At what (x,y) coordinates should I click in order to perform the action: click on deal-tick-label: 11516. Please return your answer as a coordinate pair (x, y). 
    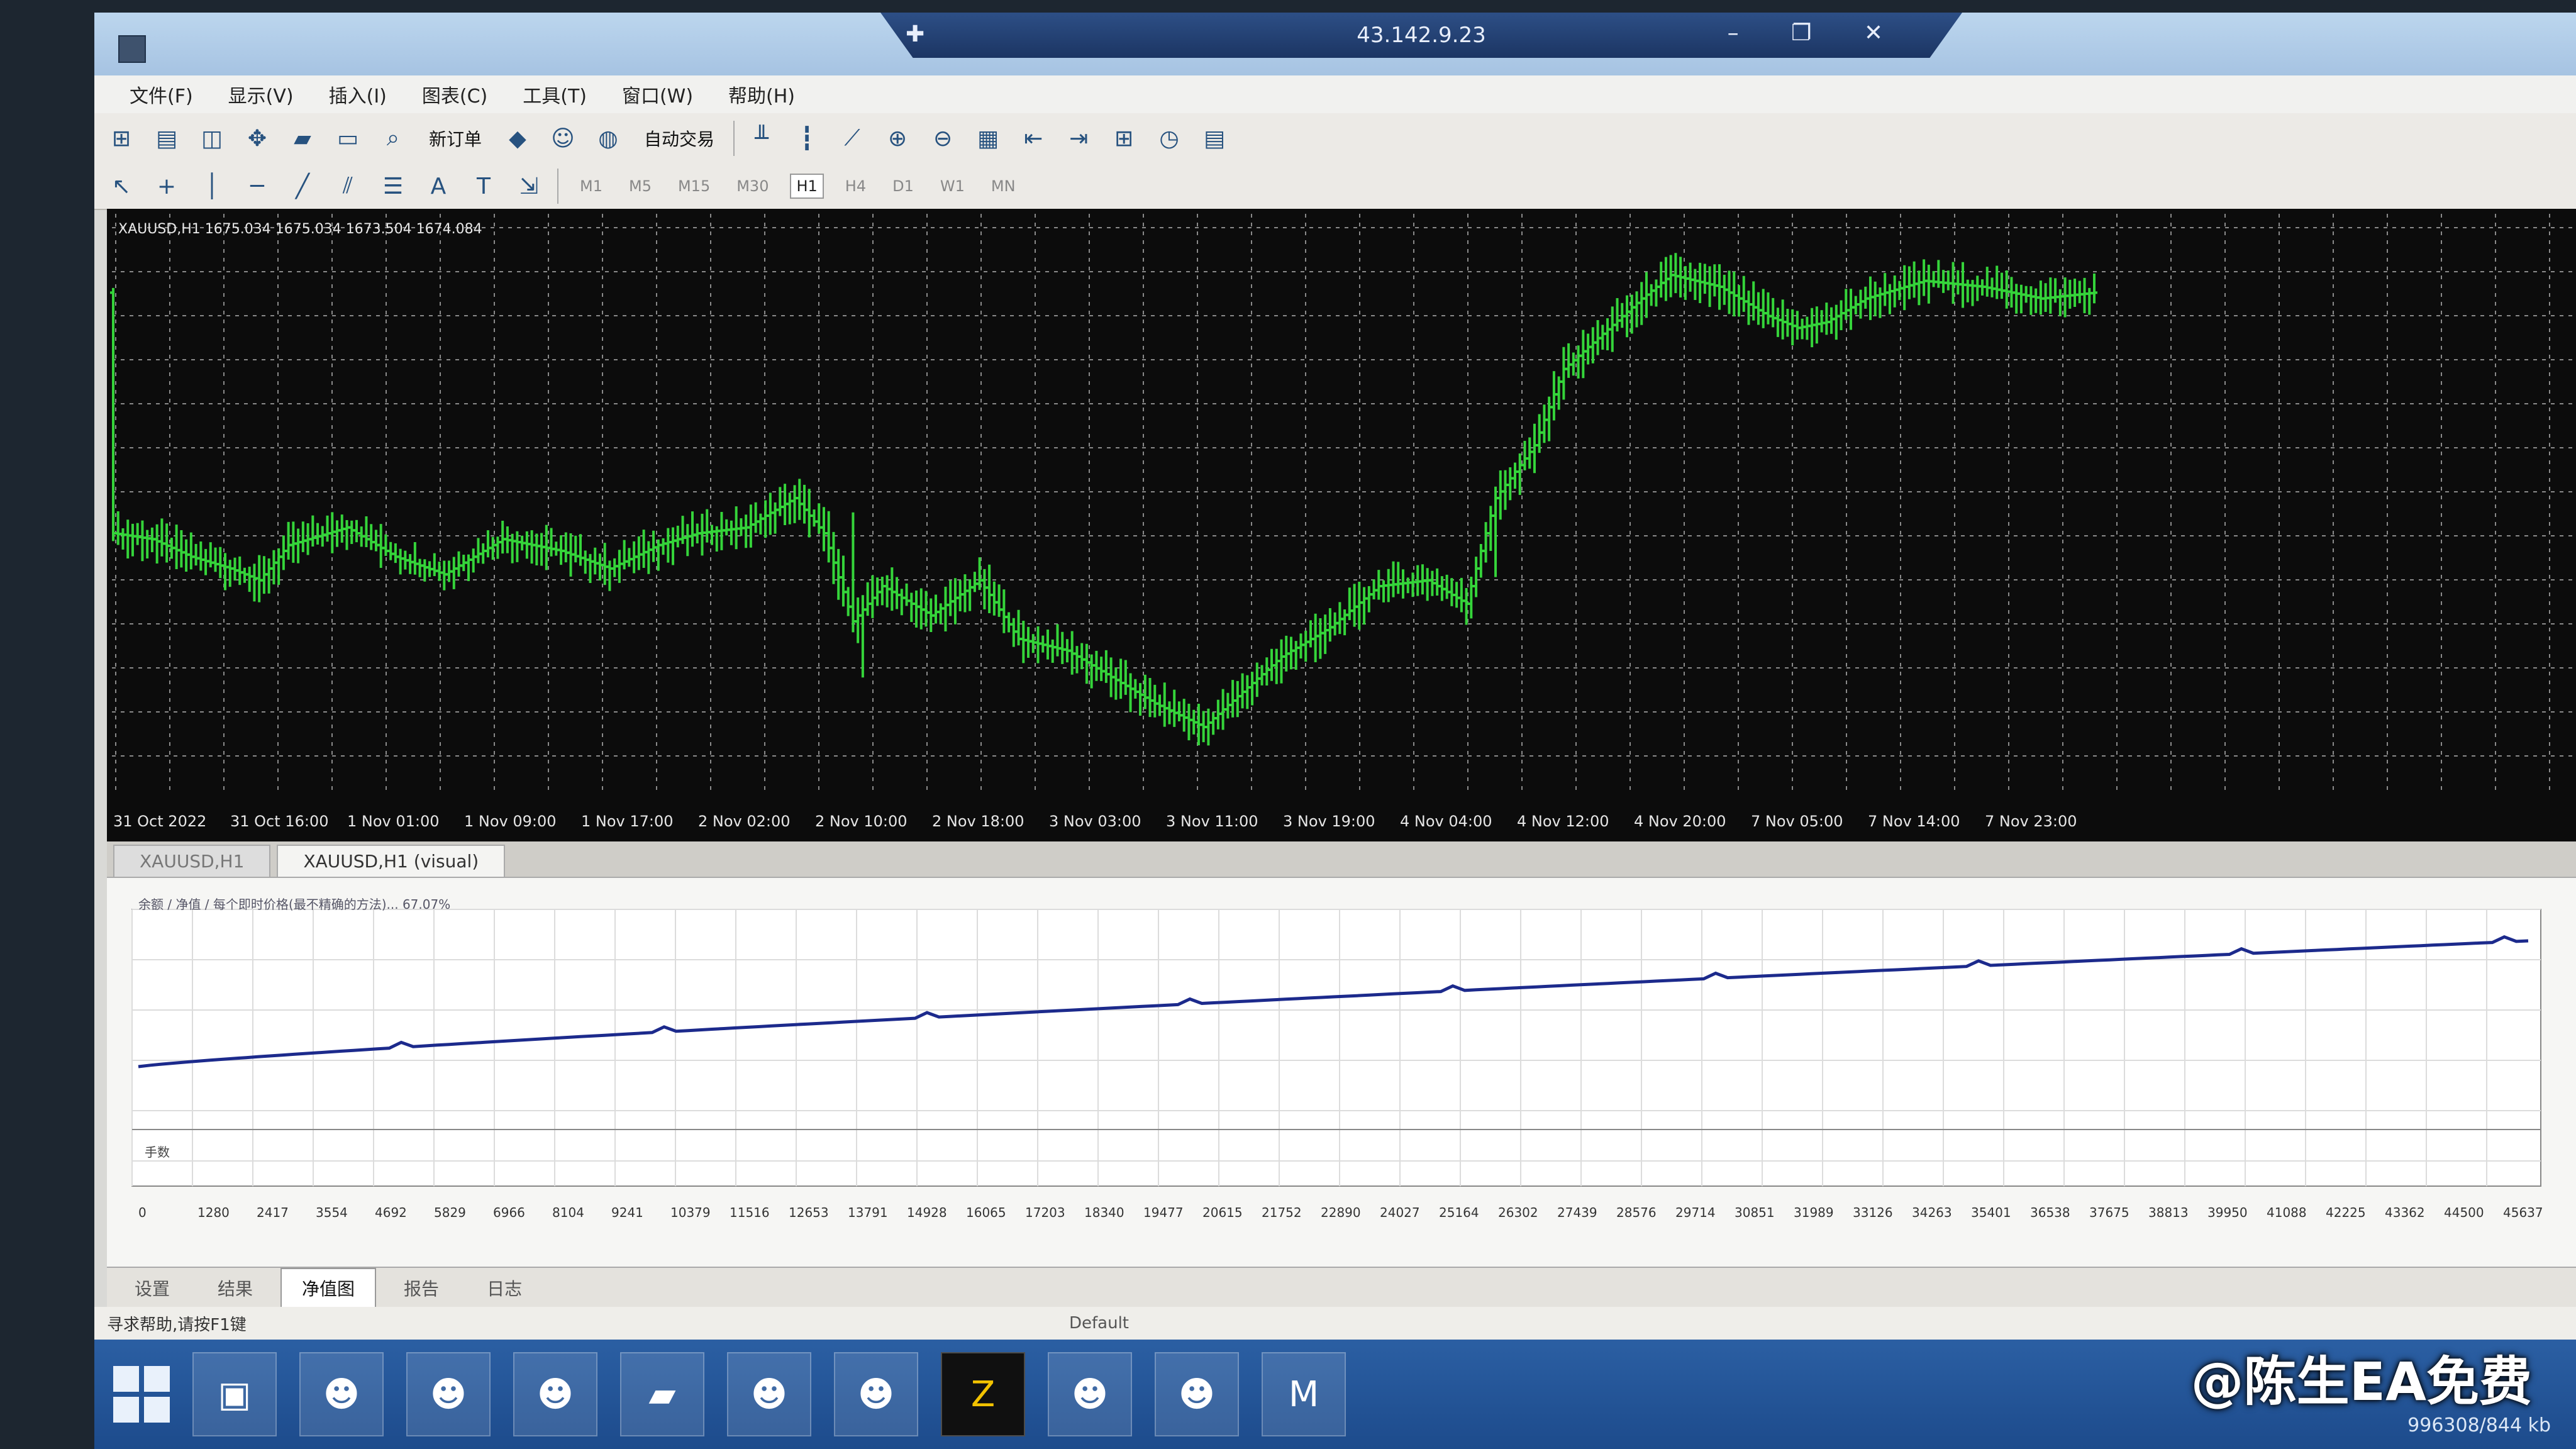
    Looking at the image, I should click on (750, 1212).